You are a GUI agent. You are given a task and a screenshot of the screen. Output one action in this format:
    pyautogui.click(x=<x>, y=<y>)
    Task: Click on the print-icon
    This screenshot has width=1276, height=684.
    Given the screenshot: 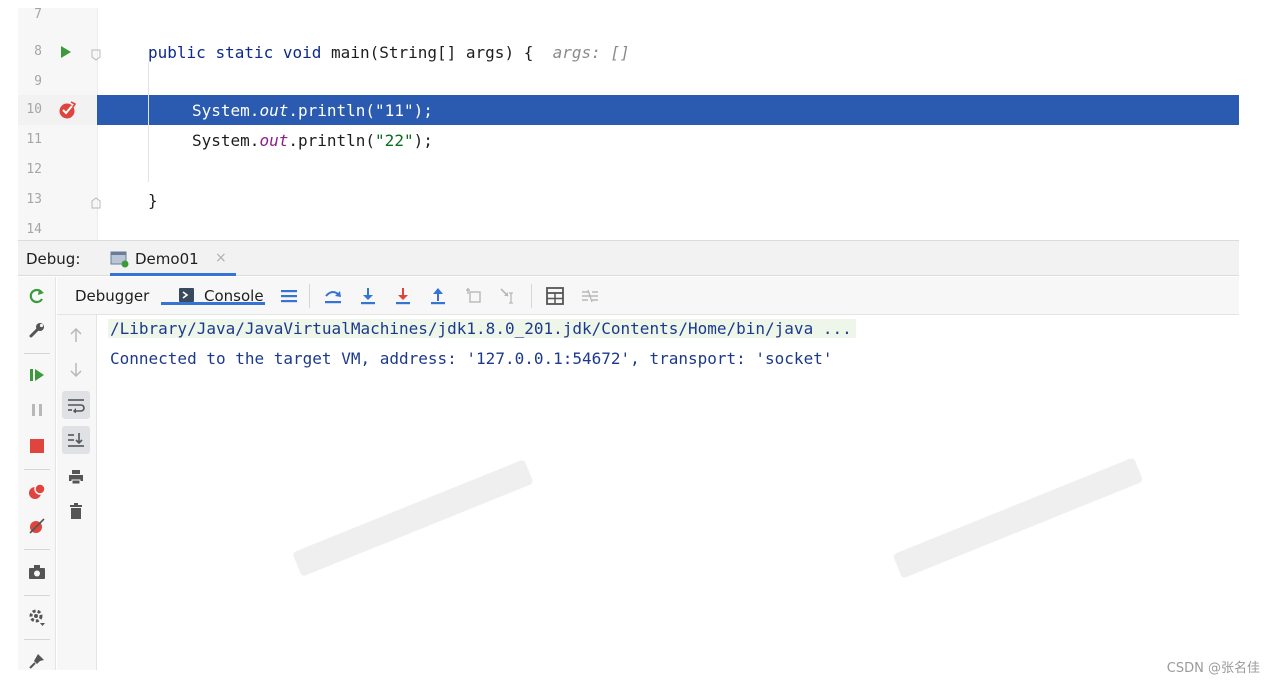 What is the action you would take?
    pyautogui.click(x=76, y=477)
    